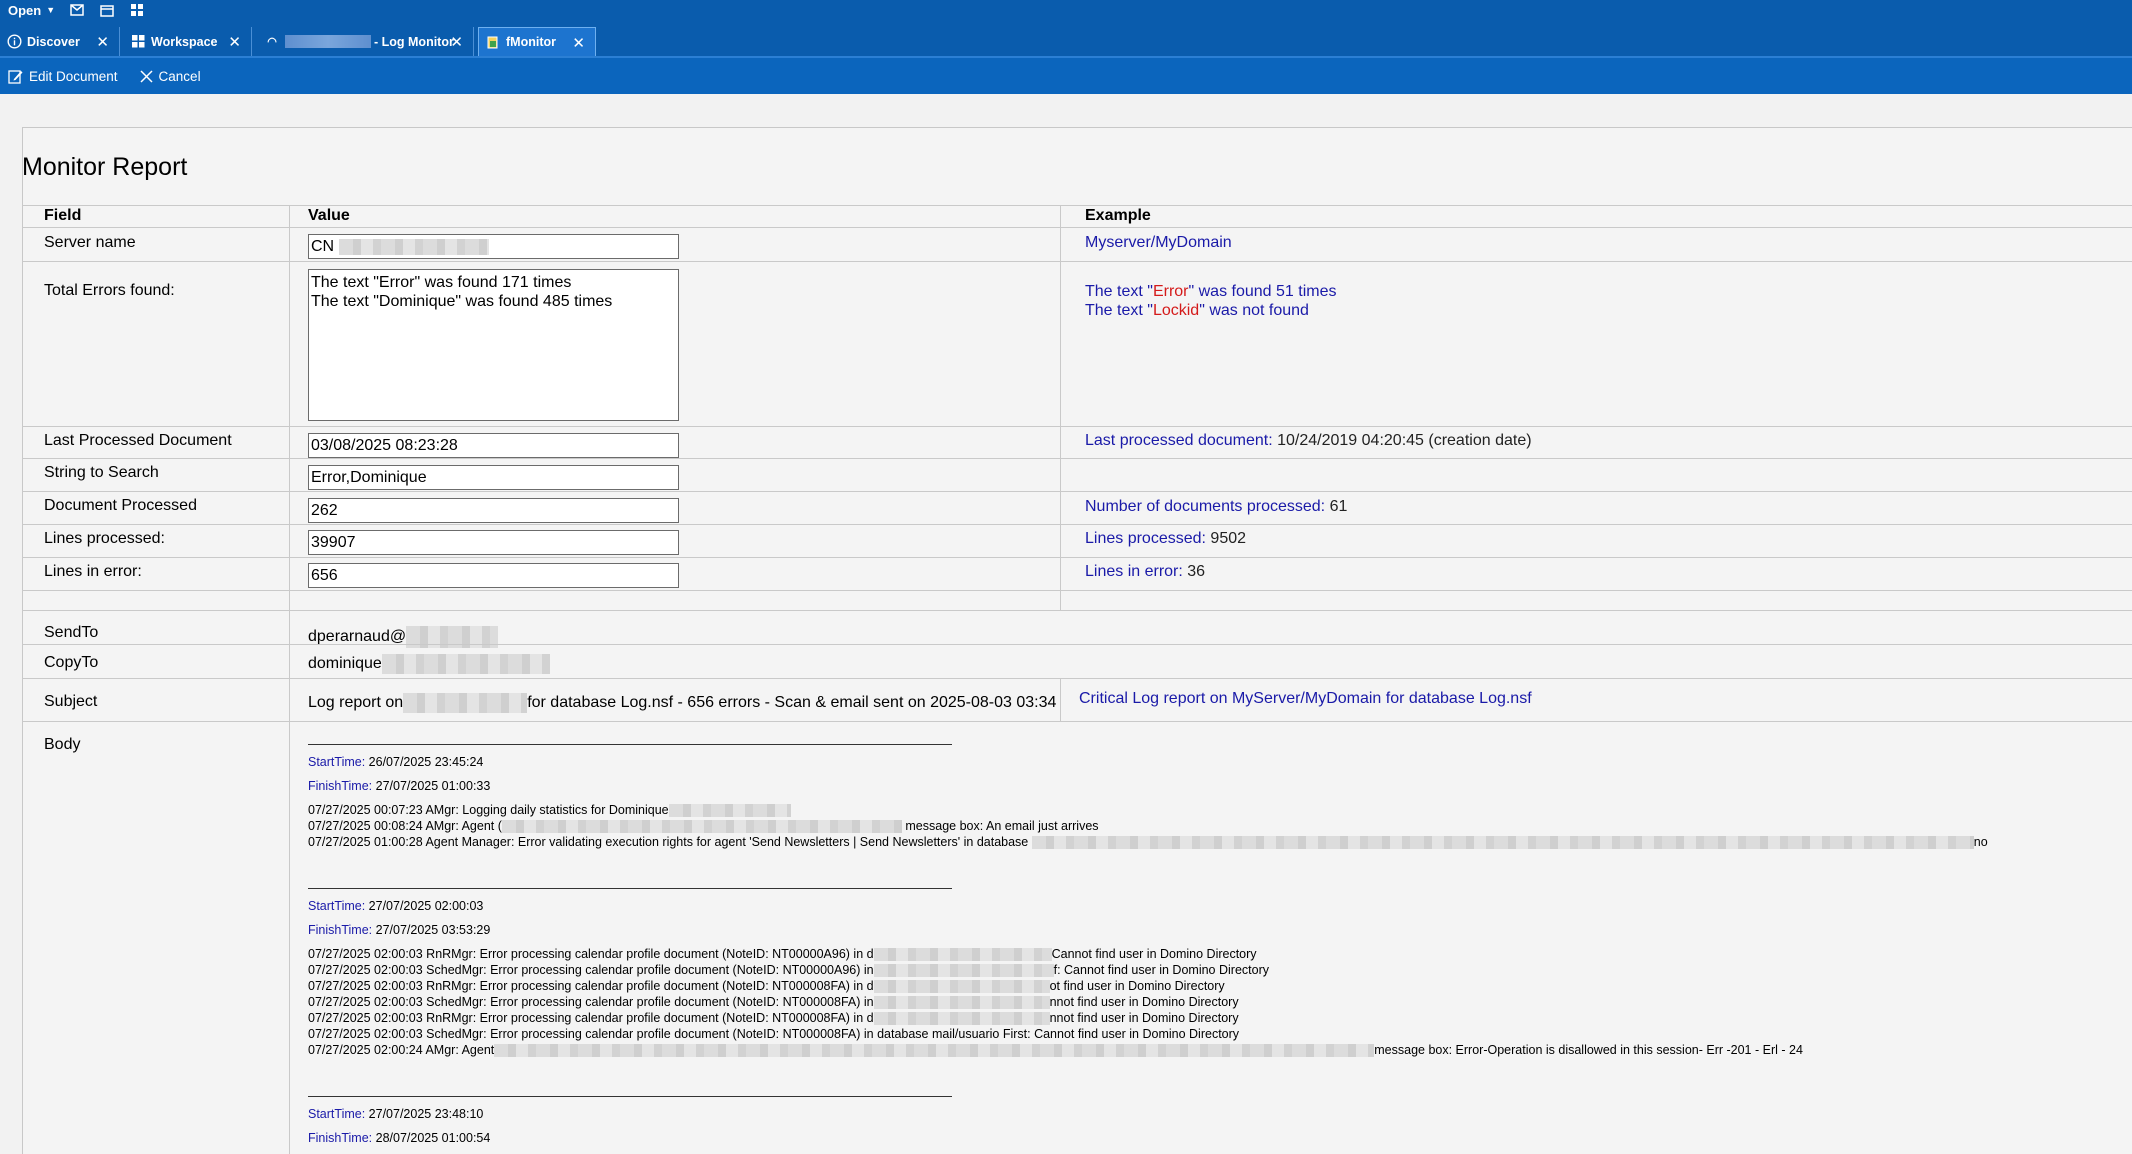 Image resolution: width=2132 pixels, height=1154 pixels. I want to click on lines-in-error-example: Lines in error: 36, so click(1145, 572).